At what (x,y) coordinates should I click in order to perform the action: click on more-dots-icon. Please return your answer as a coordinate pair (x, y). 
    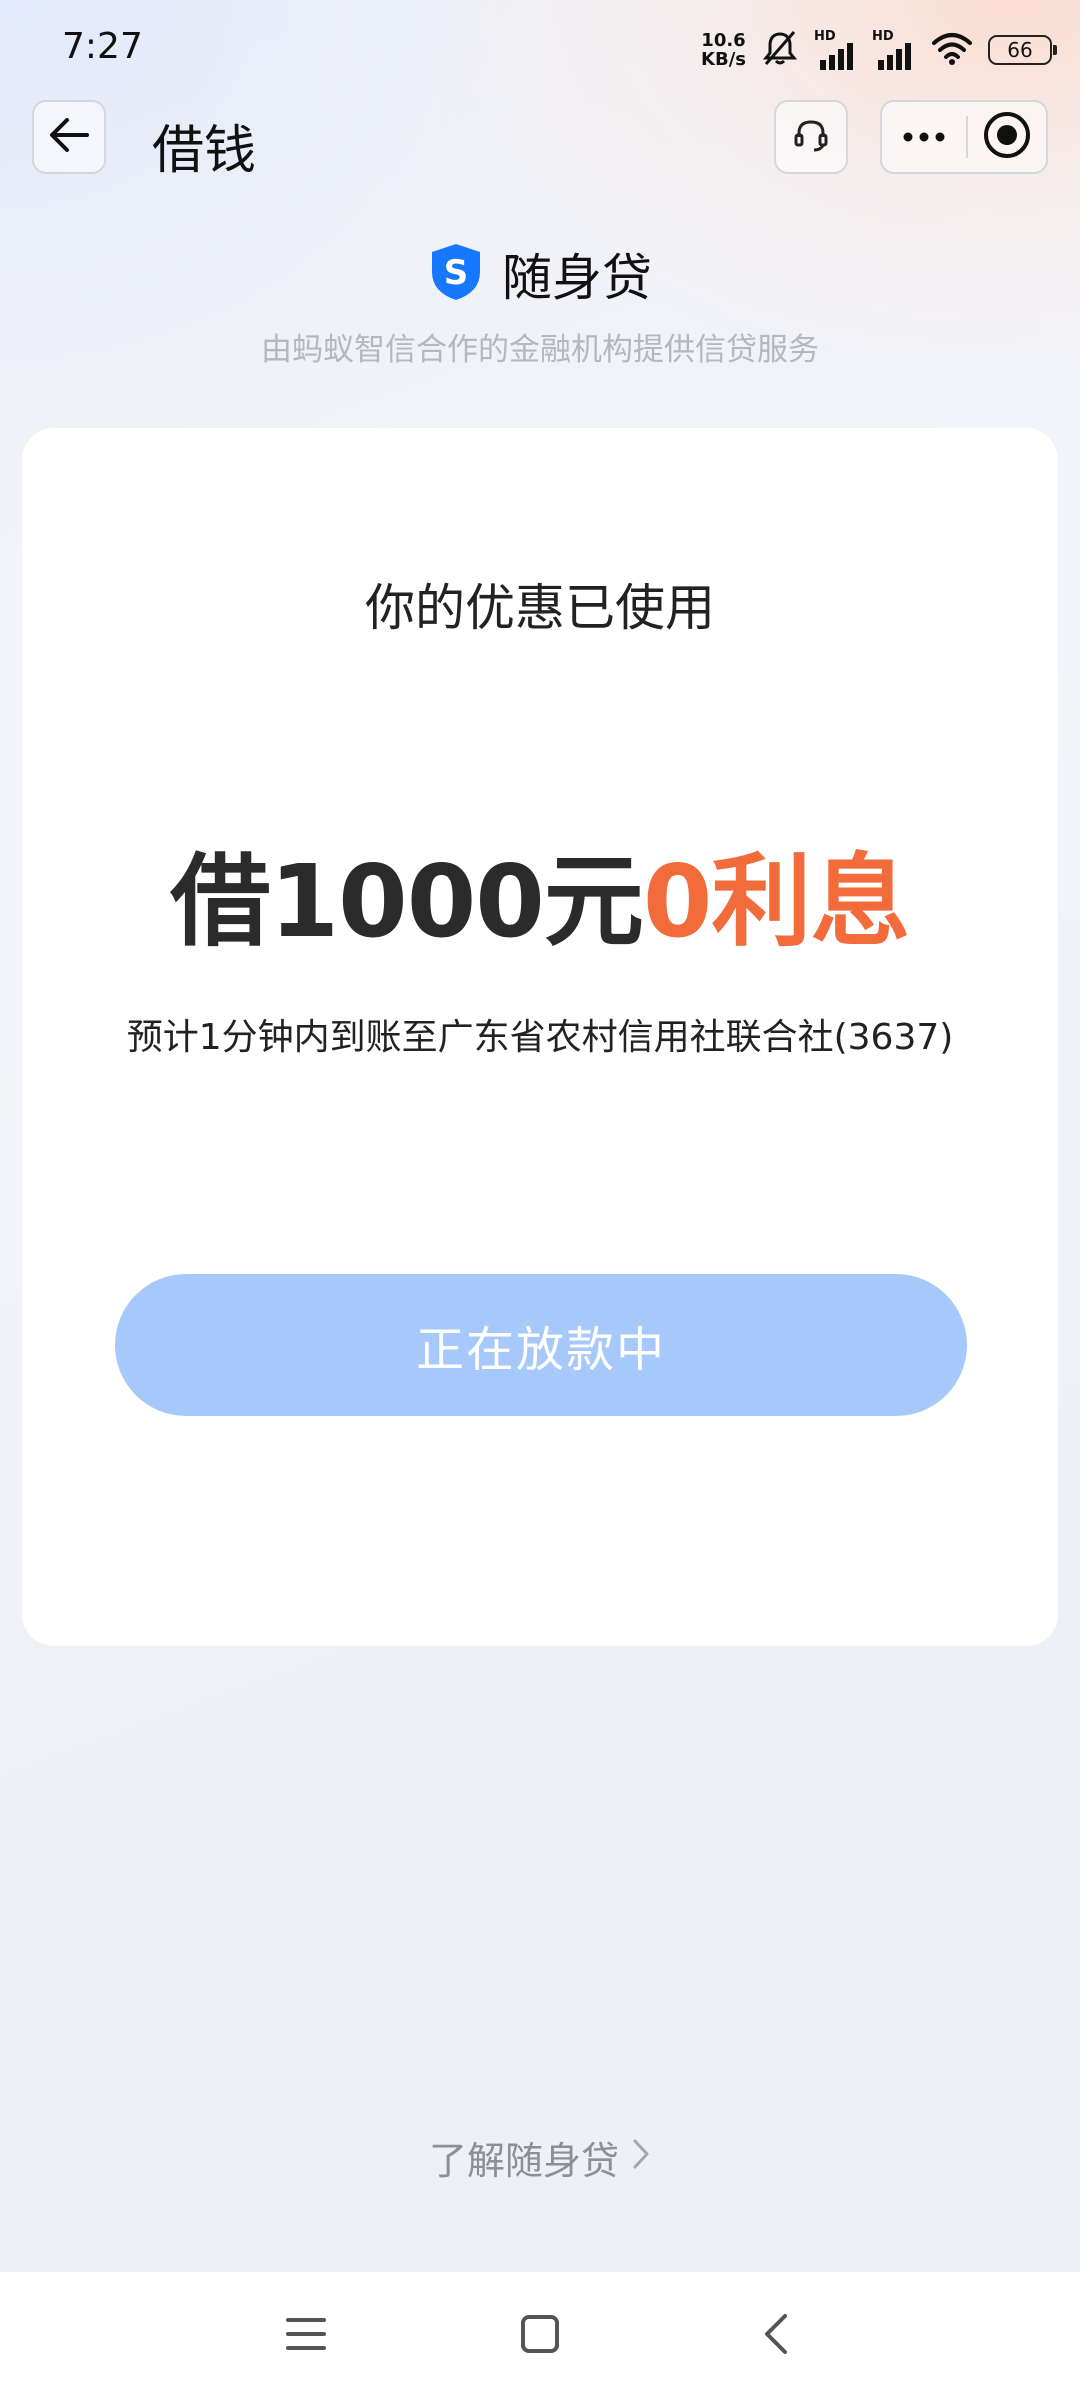
    Looking at the image, I should click on (924, 137).